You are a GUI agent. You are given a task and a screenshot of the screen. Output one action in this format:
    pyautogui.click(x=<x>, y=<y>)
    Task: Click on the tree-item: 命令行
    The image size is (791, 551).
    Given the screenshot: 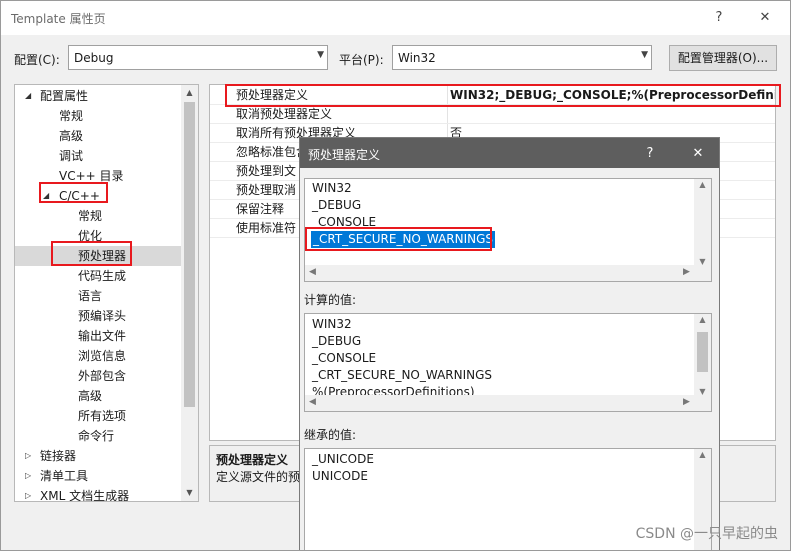 What is the action you would take?
    pyautogui.click(x=98, y=436)
    